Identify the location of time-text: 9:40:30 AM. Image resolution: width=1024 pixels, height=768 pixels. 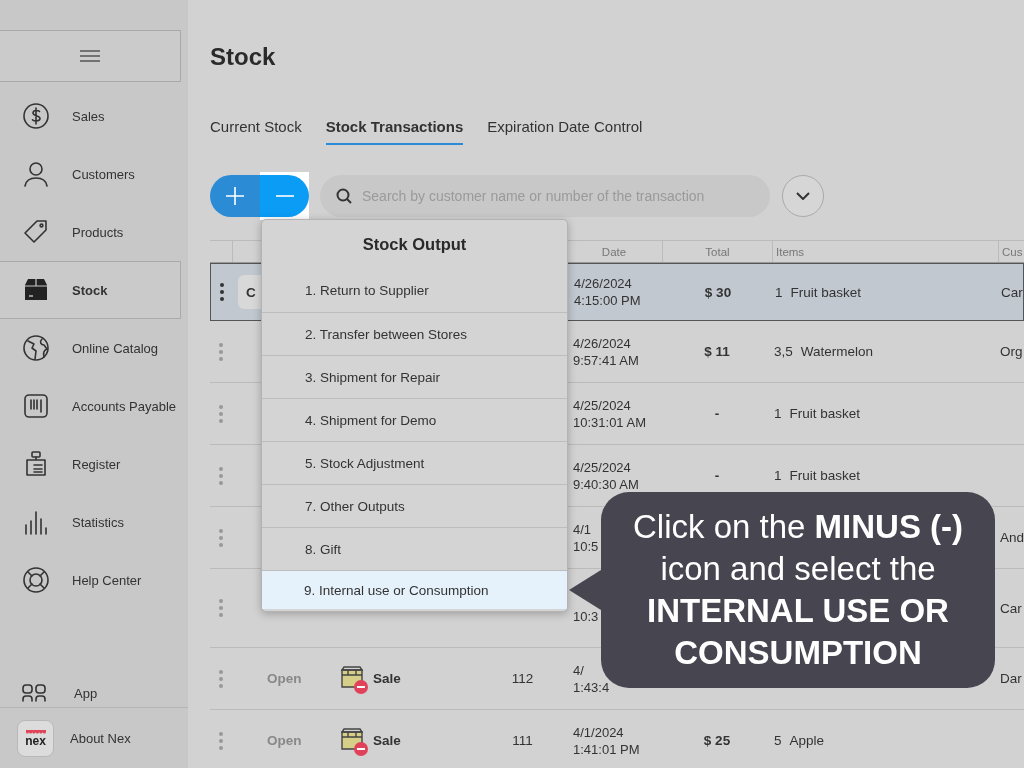
(606, 484).